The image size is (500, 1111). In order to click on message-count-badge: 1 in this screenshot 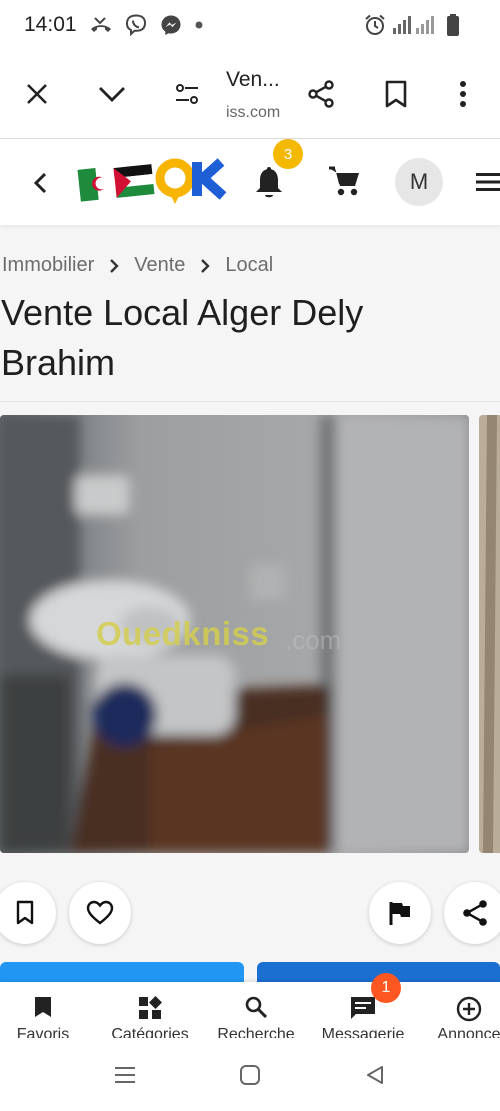, I will do `click(386, 988)`.